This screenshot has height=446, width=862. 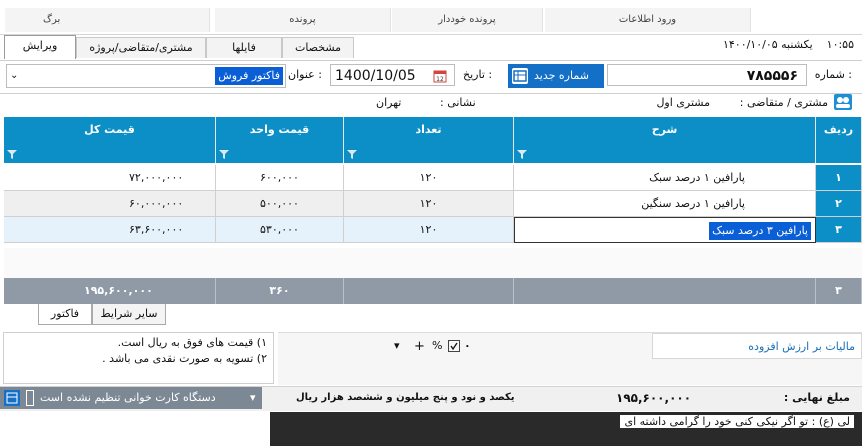 I want to click on row-desc: پارافین ۳ درصد سبک, so click(x=760, y=231).